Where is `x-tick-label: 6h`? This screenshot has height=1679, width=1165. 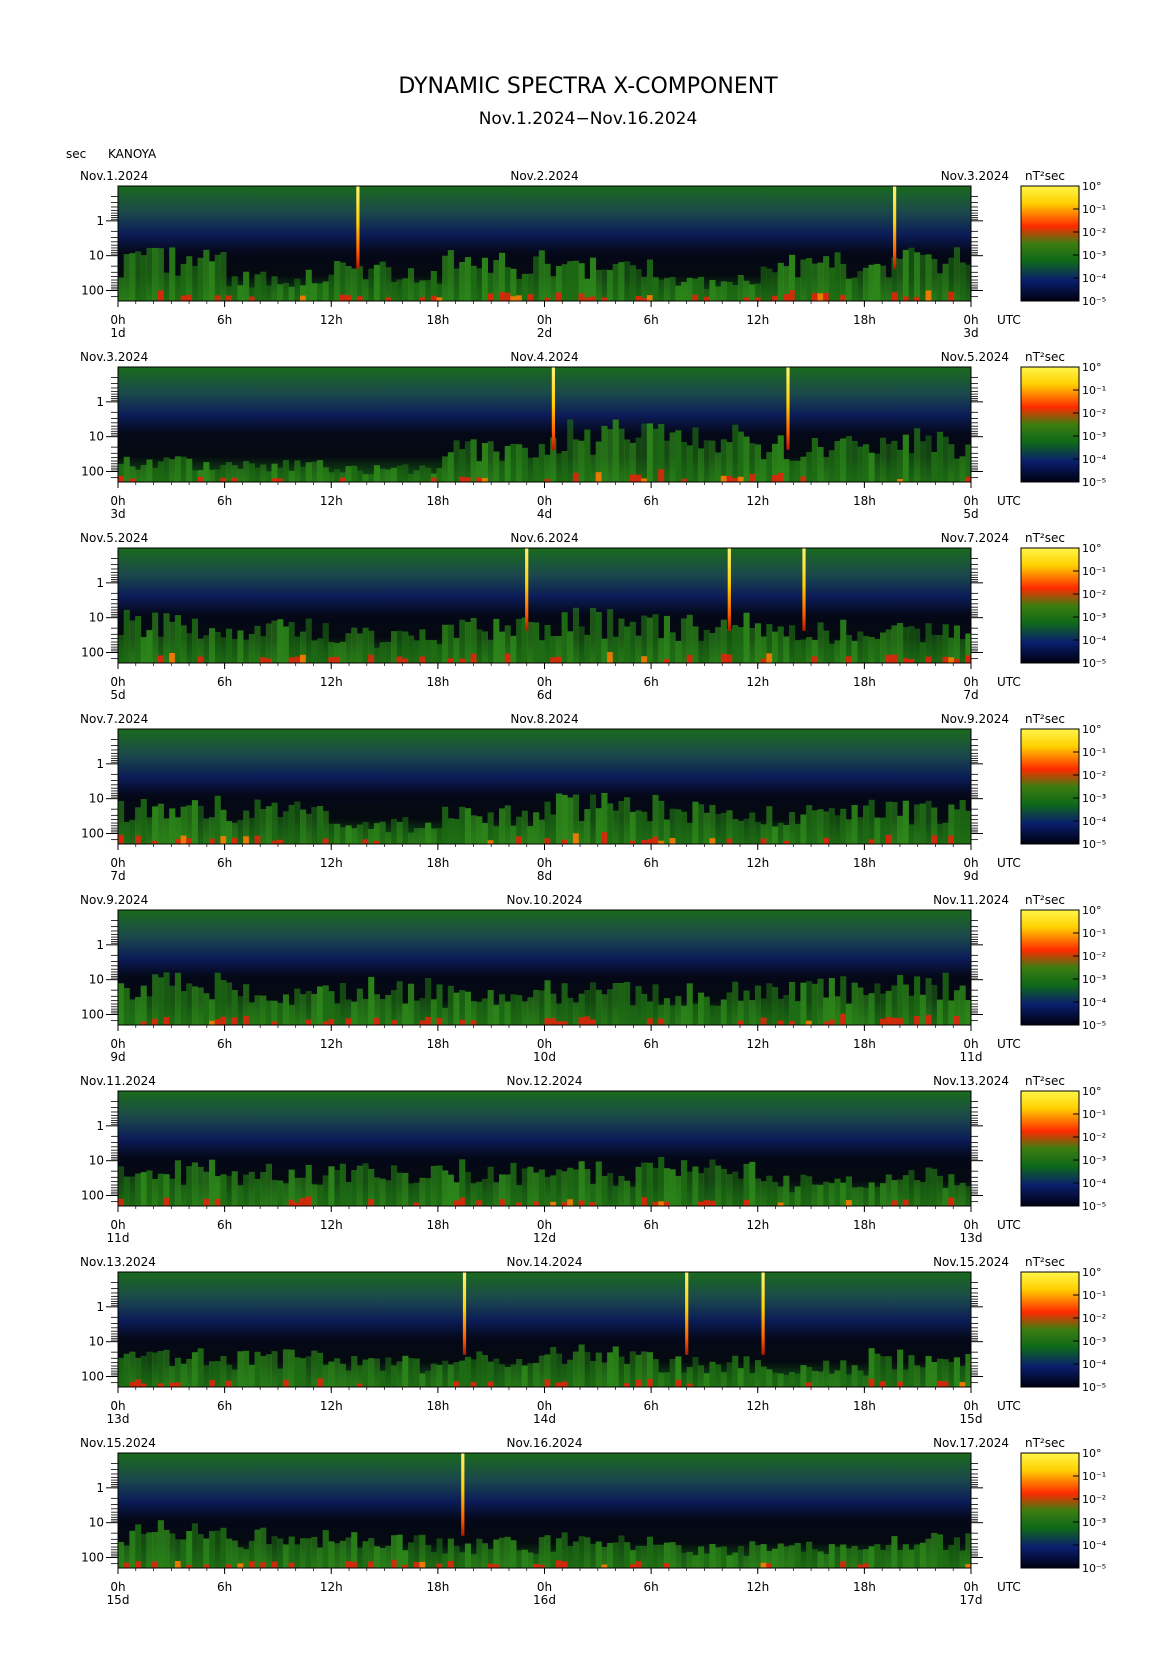 x-tick-label: 6h is located at coordinates (224, 1225).